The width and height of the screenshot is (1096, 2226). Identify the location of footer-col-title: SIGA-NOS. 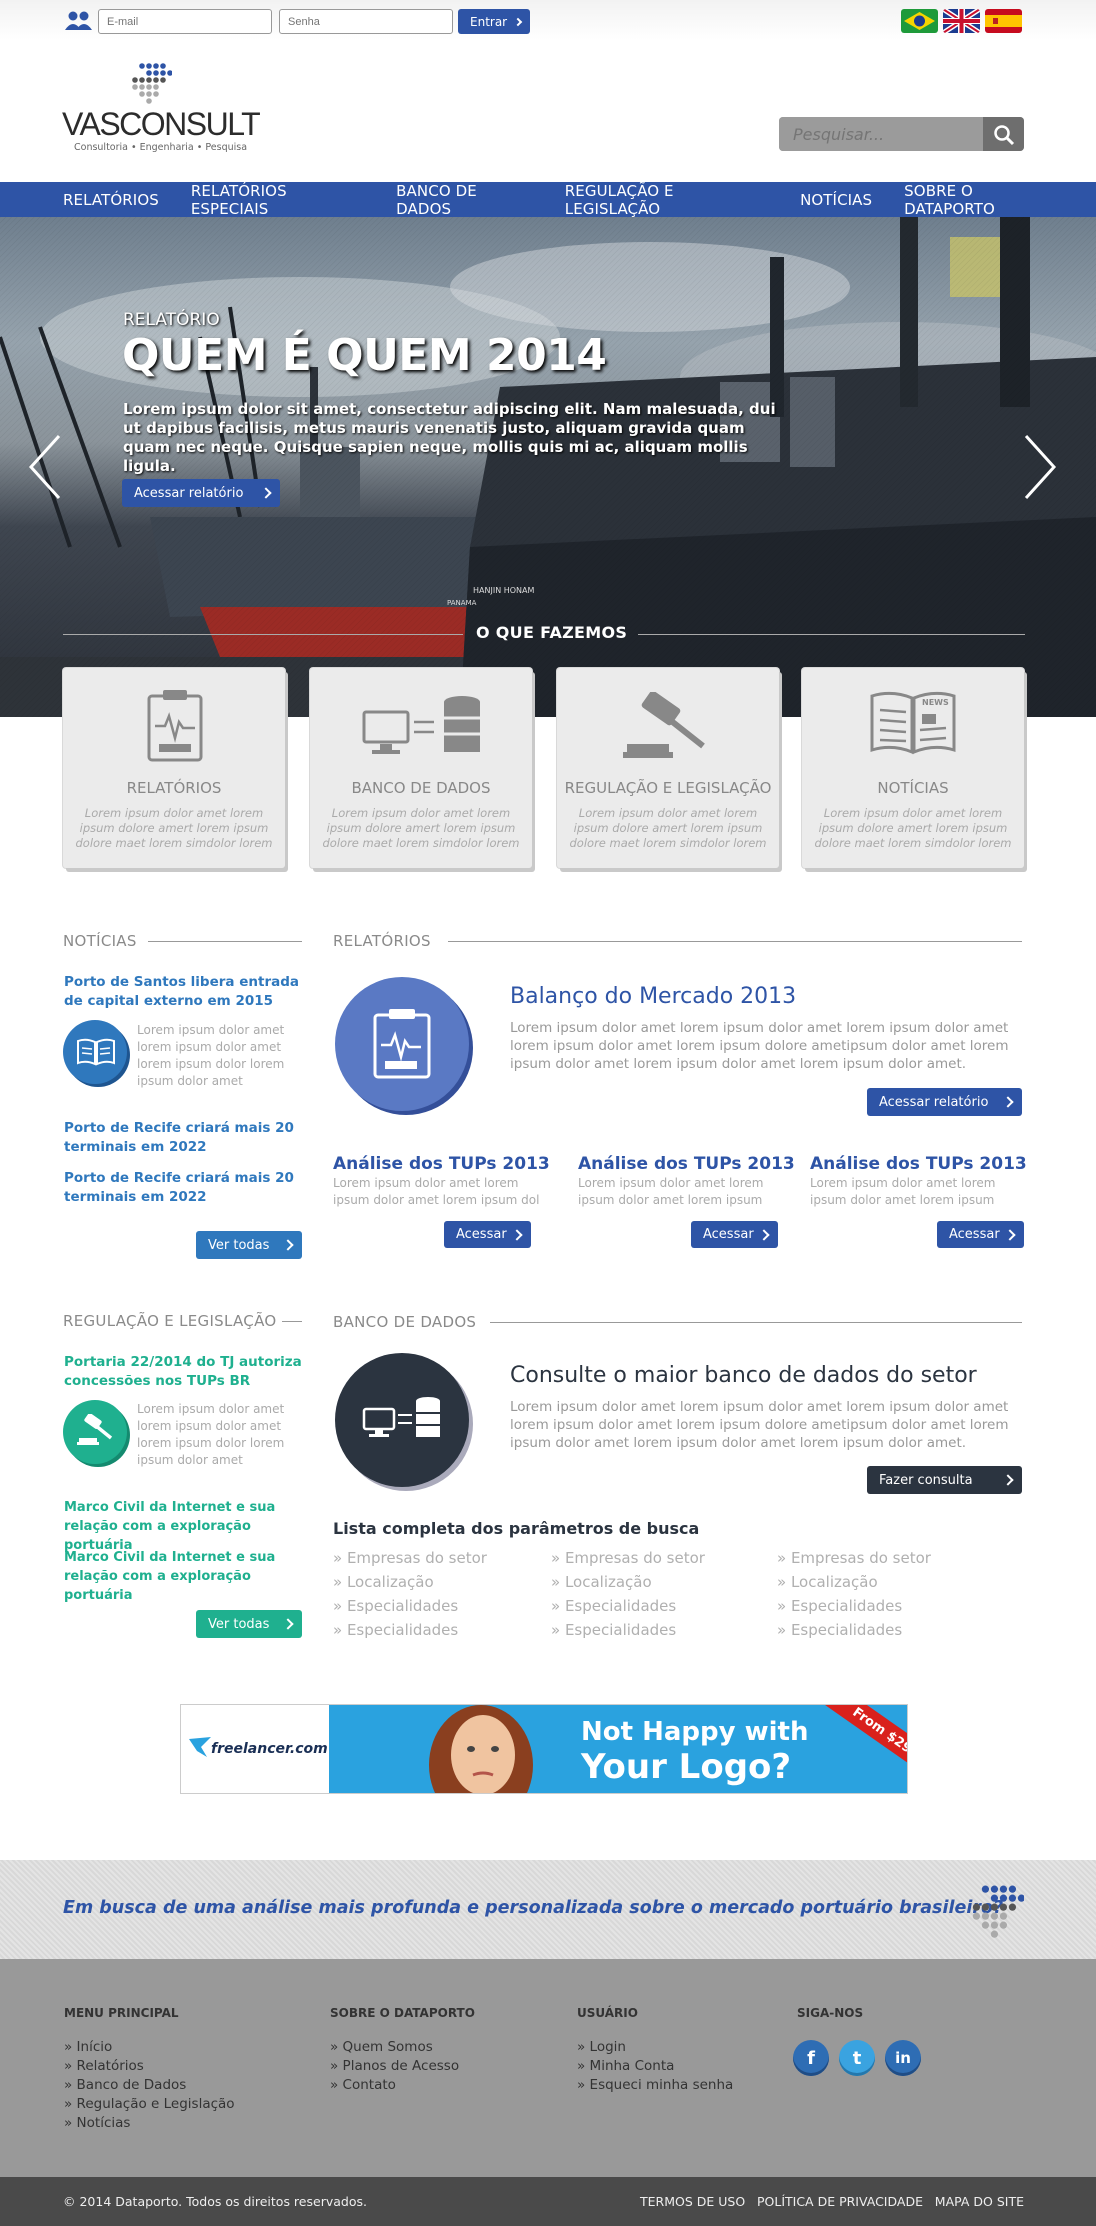
(830, 2013).